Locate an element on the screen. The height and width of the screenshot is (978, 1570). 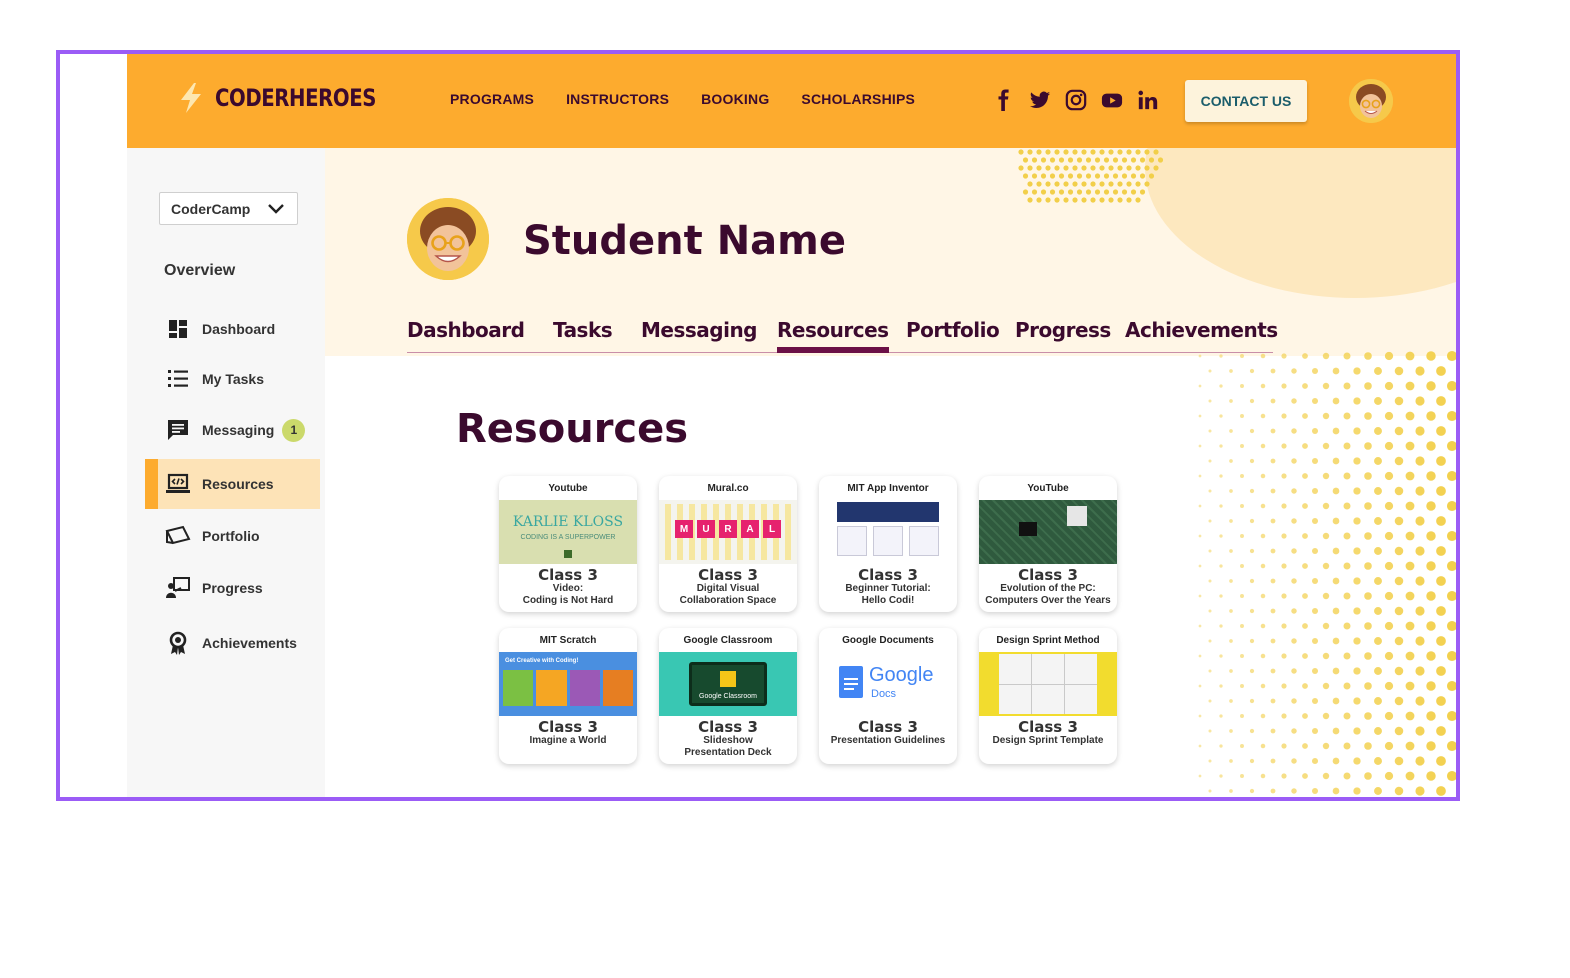
nav-booking: BOOKING is located at coordinates (735, 99).